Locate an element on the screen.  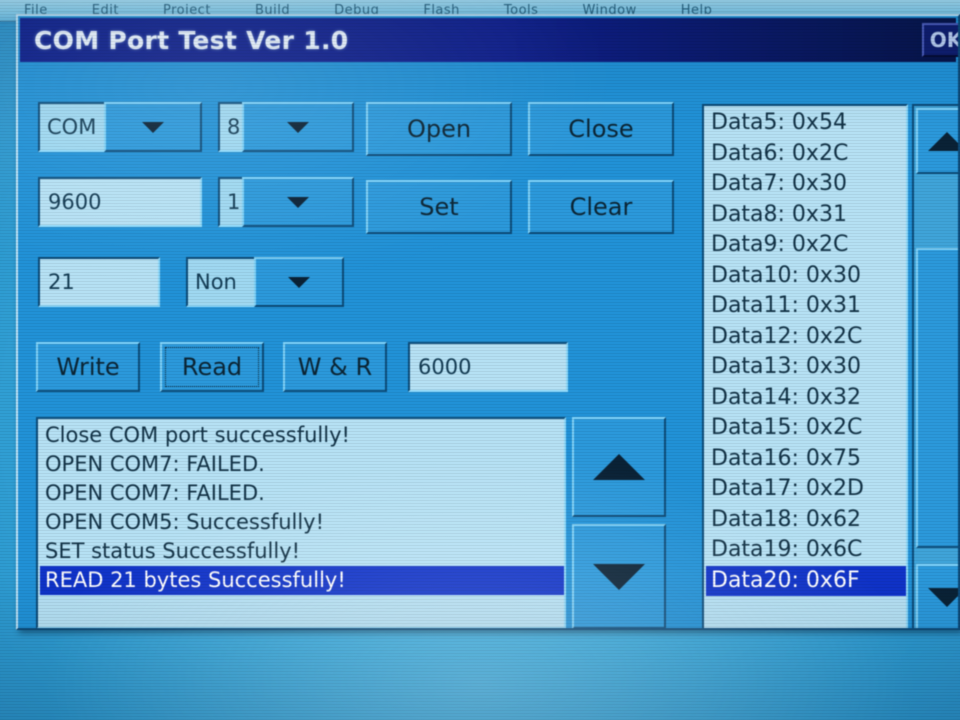
stopbits-combo-value: 1 is located at coordinates (230, 202).